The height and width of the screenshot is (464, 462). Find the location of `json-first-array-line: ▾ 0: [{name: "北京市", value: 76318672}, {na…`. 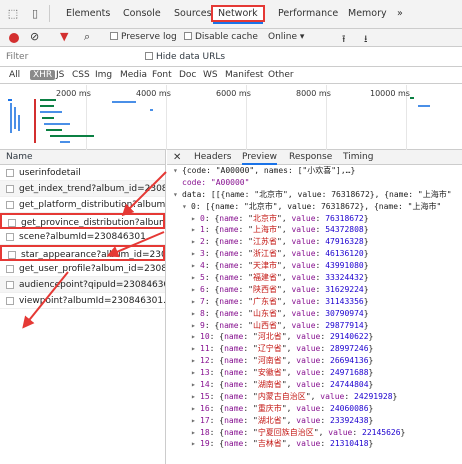

json-first-array-line: ▾ 0: [{name: "北京市", value: 76318672}, {na… is located at coordinates (317, 207).